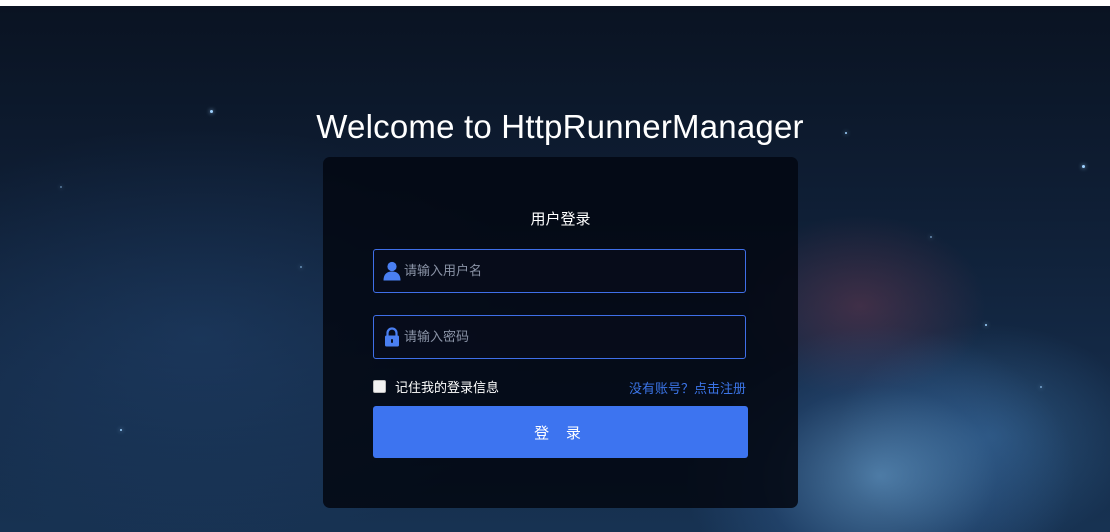 This screenshot has width=1110, height=532. What do you see at coordinates (569, 271) in the screenshot?
I see `username-input` at bounding box center [569, 271].